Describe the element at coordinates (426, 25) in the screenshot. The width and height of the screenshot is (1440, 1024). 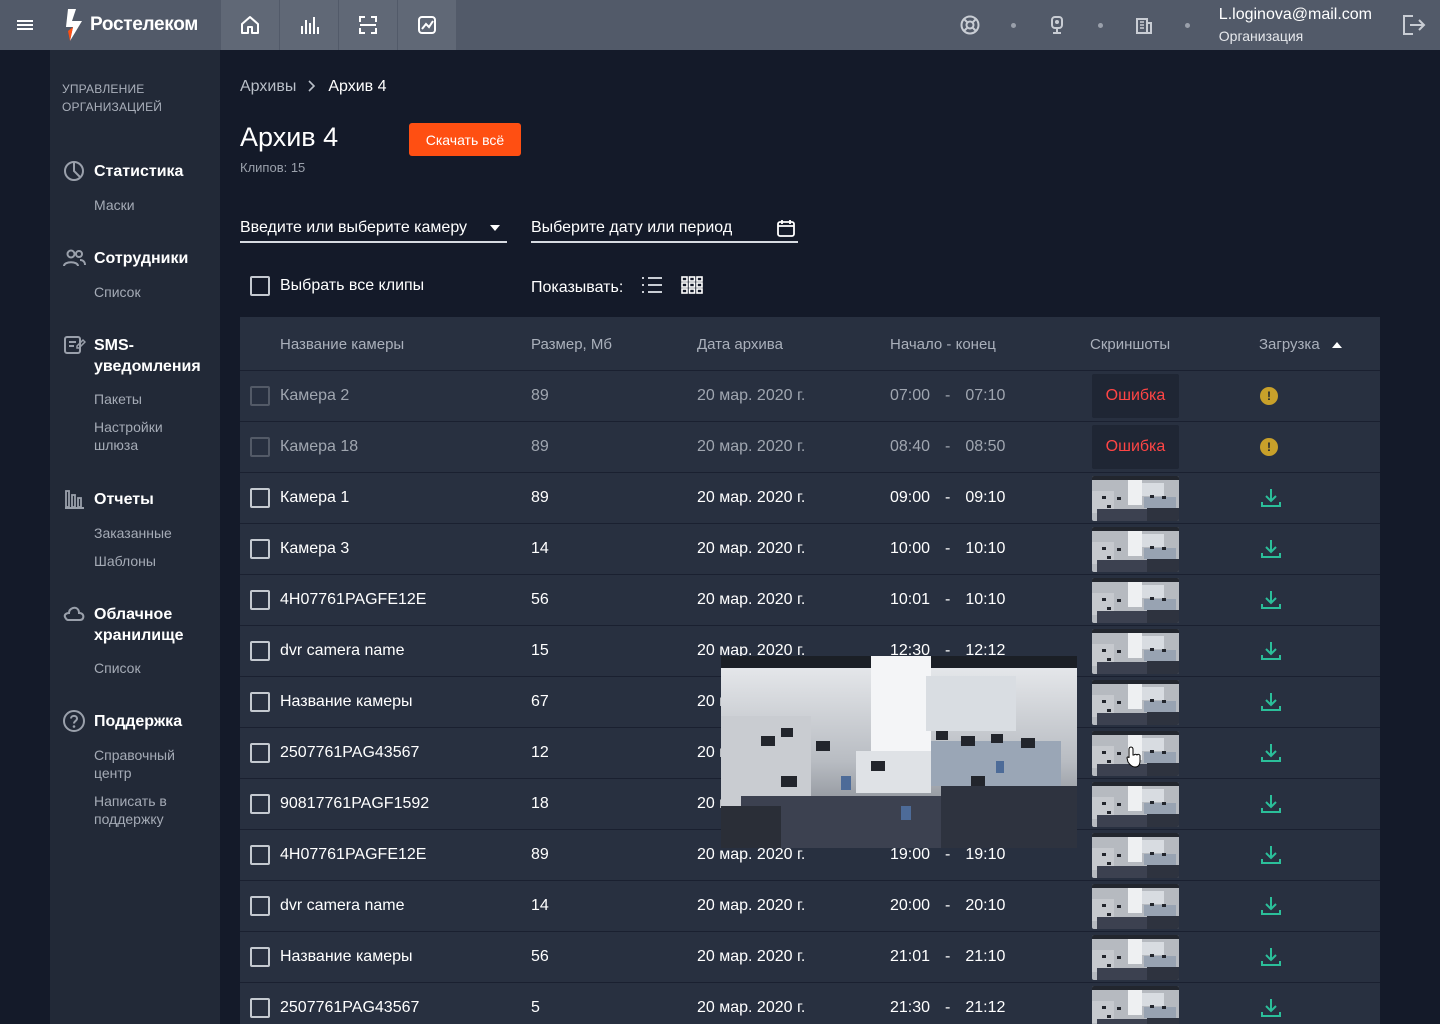
I see `trend-chart-icon` at that location.